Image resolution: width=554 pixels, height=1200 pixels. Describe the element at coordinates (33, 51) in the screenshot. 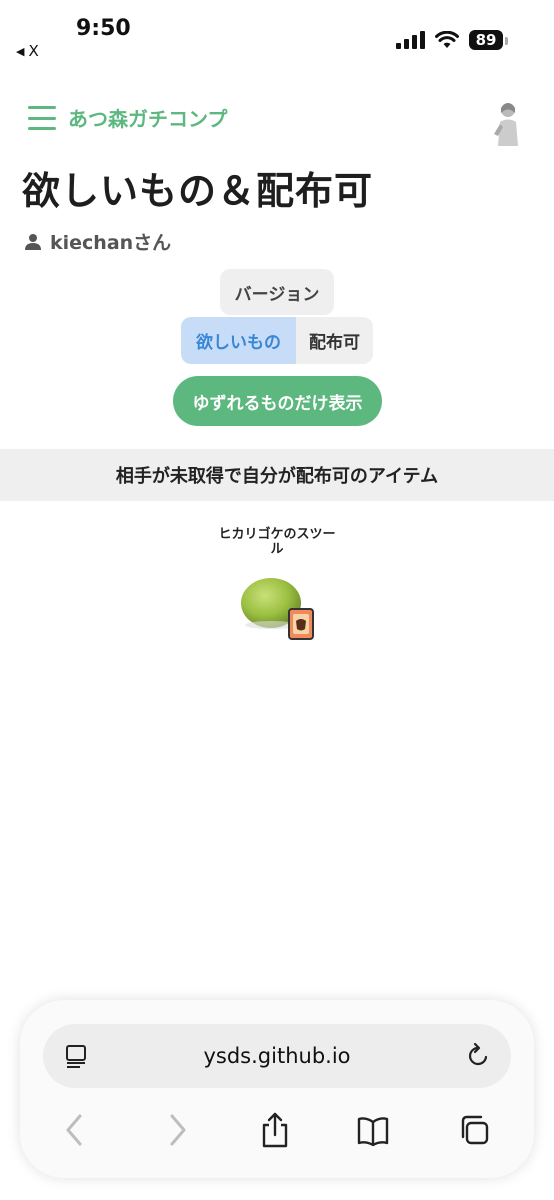

I see `back-app-label: X` at that location.